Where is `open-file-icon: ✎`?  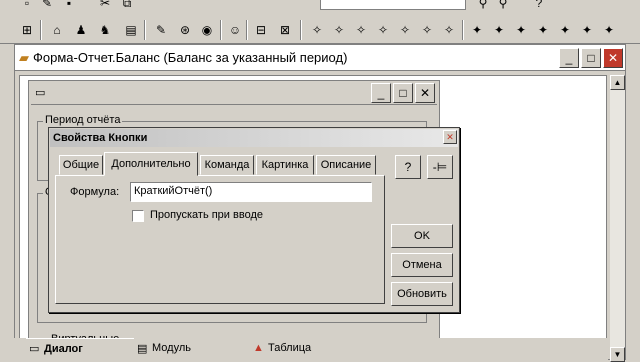
open-file-icon: ✎ is located at coordinates (47, 6).